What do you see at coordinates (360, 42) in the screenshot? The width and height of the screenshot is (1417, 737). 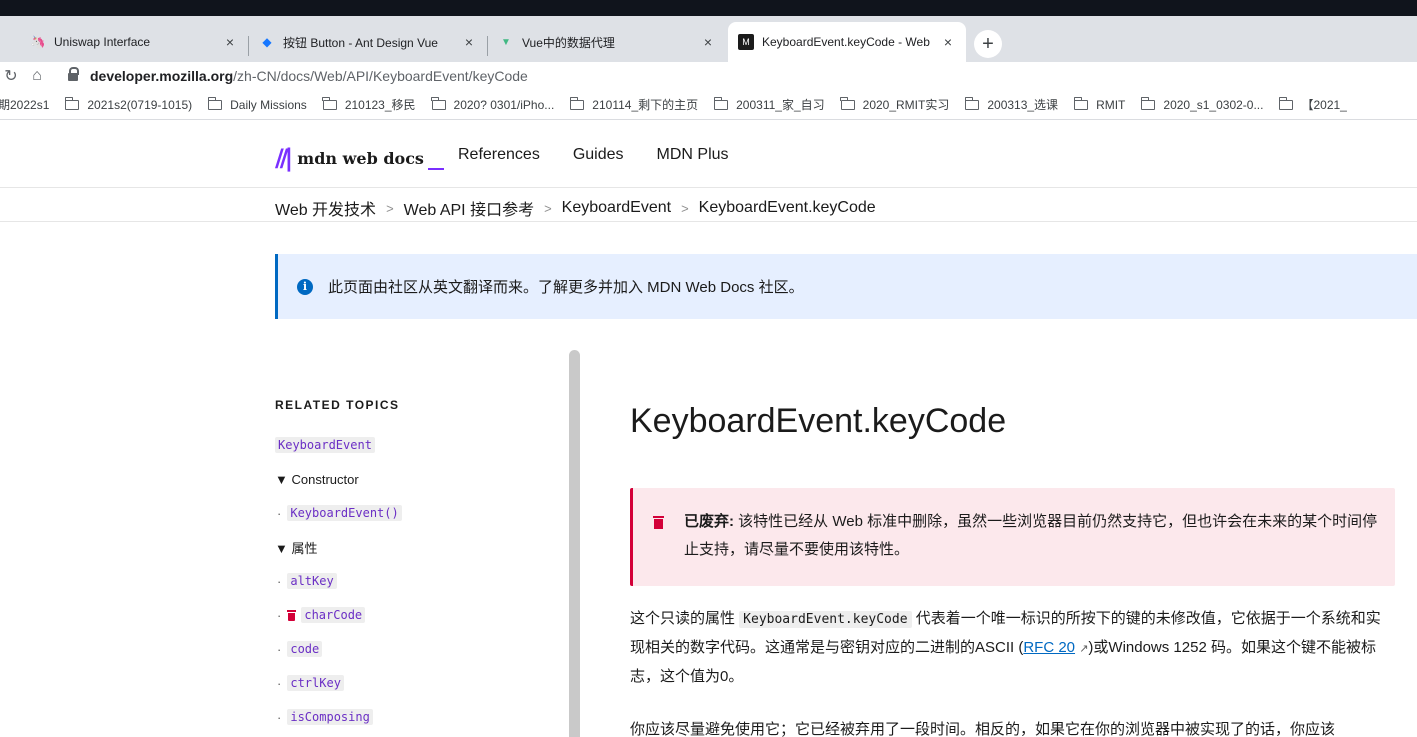 I see `tab-title: 按钮 Button - Ant Design Vue` at bounding box center [360, 42].